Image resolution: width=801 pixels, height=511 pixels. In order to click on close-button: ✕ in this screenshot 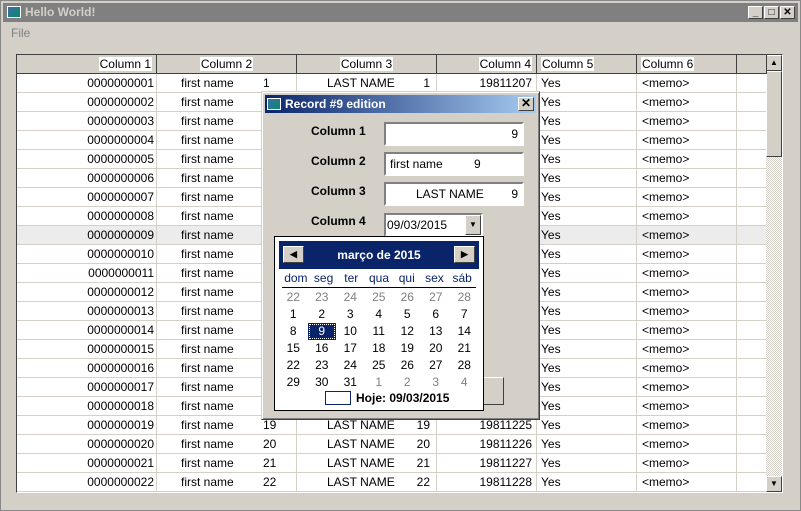, I will do `click(787, 12)`.